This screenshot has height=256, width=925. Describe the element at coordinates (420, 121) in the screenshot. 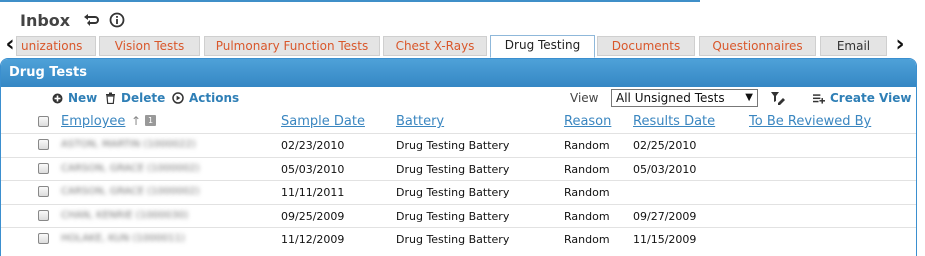

I see `column-battery: Battery` at that location.